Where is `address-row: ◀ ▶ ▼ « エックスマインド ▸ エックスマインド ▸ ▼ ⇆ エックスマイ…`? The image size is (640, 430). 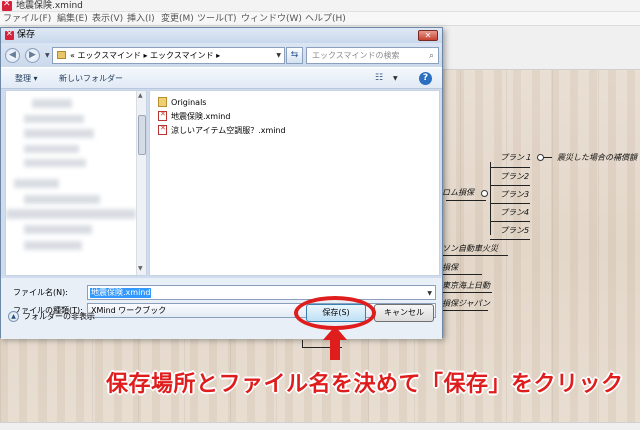
address-row: ◀ ▶ ▼ « エックスマインド ▸ エックスマインド ▸ ▼ ⇆ エックスマイ… is located at coordinates (221, 55).